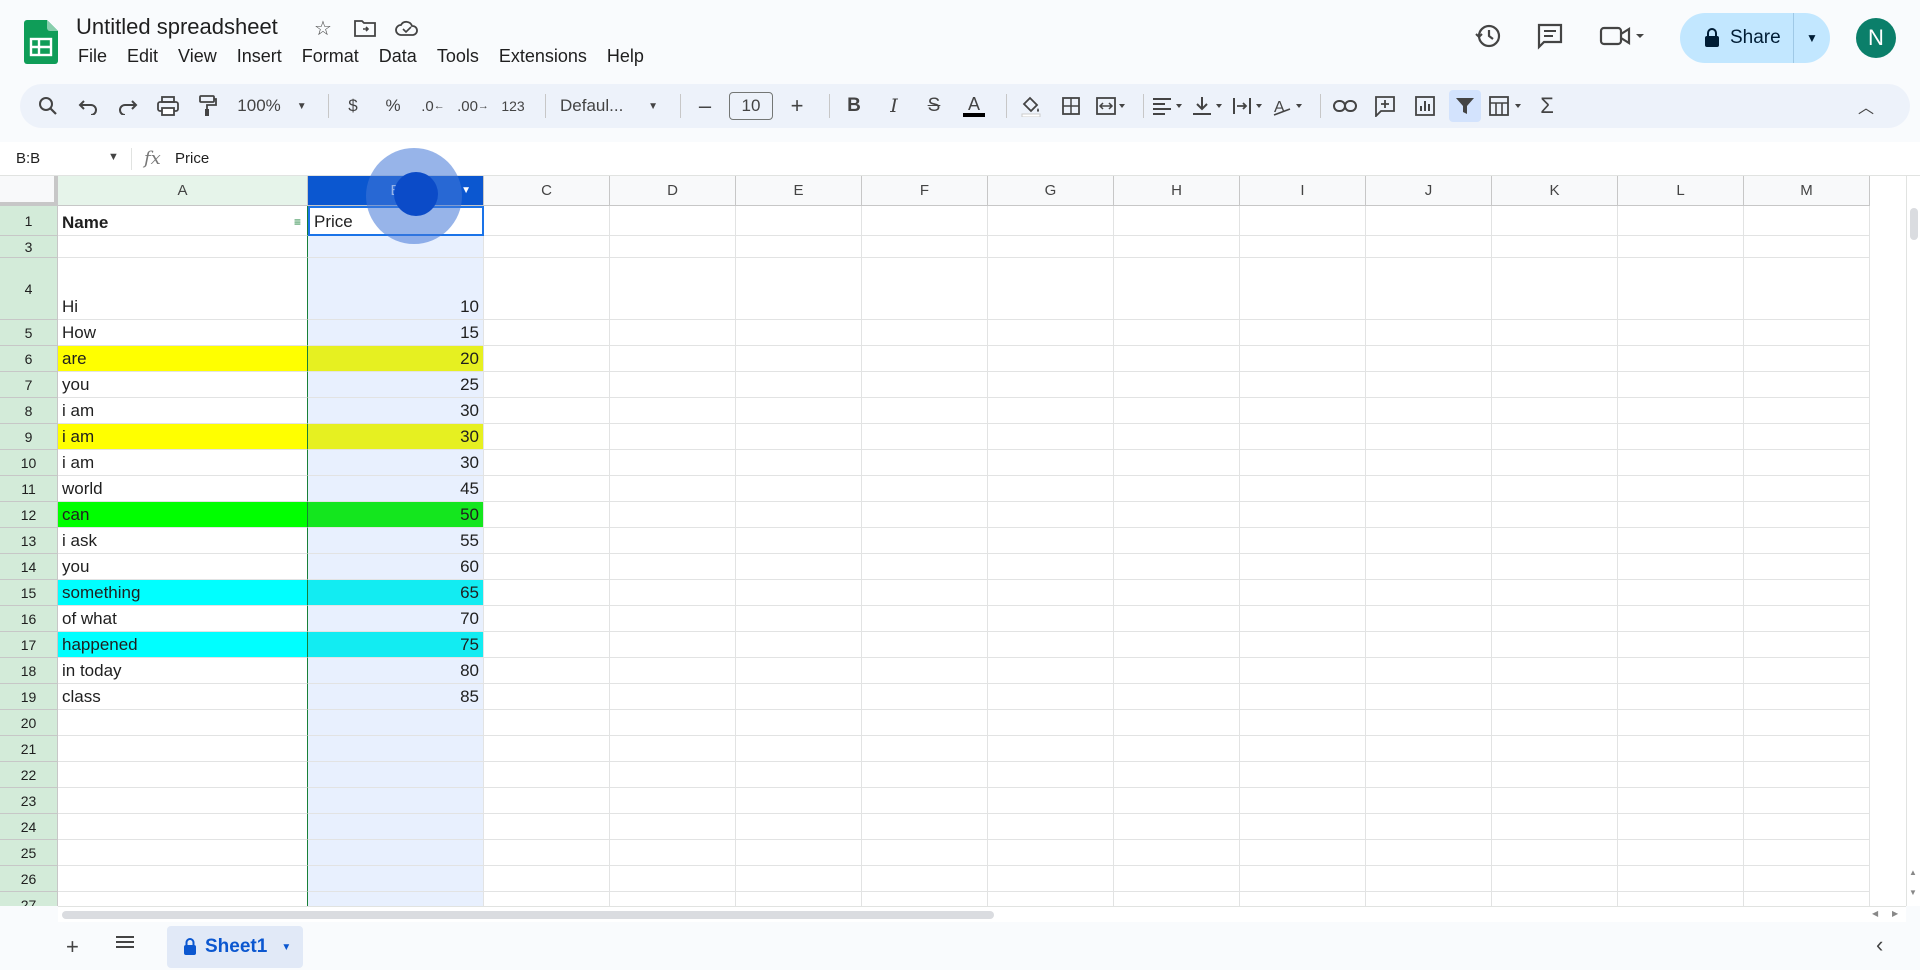 This screenshot has height=970, width=1920. What do you see at coordinates (1177, 221) in the screenshot?
I see `cell-h1` at bounding box center [1177, 221].